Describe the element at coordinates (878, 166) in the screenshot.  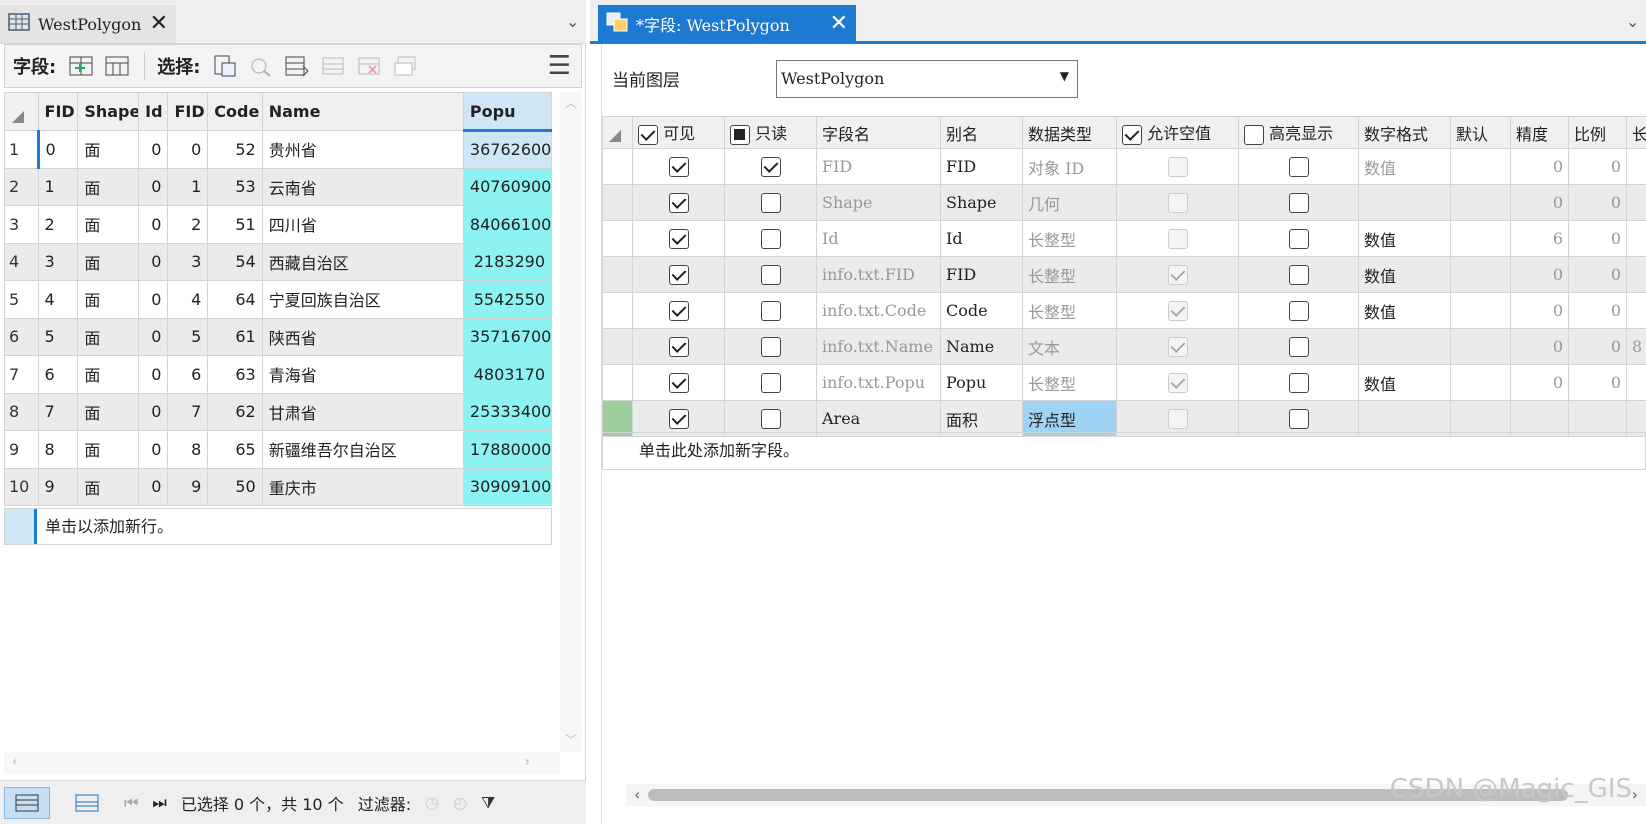
I see `field-name-cell: FID` at that location.